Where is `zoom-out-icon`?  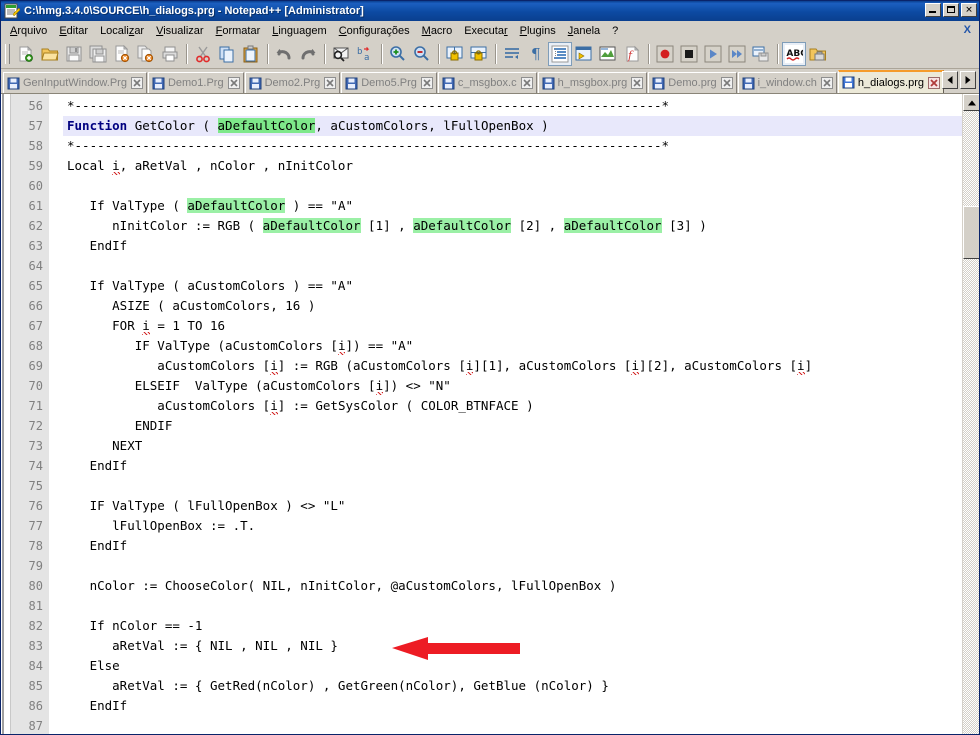
zoom-out-icon is located at coordinates (422, 54).